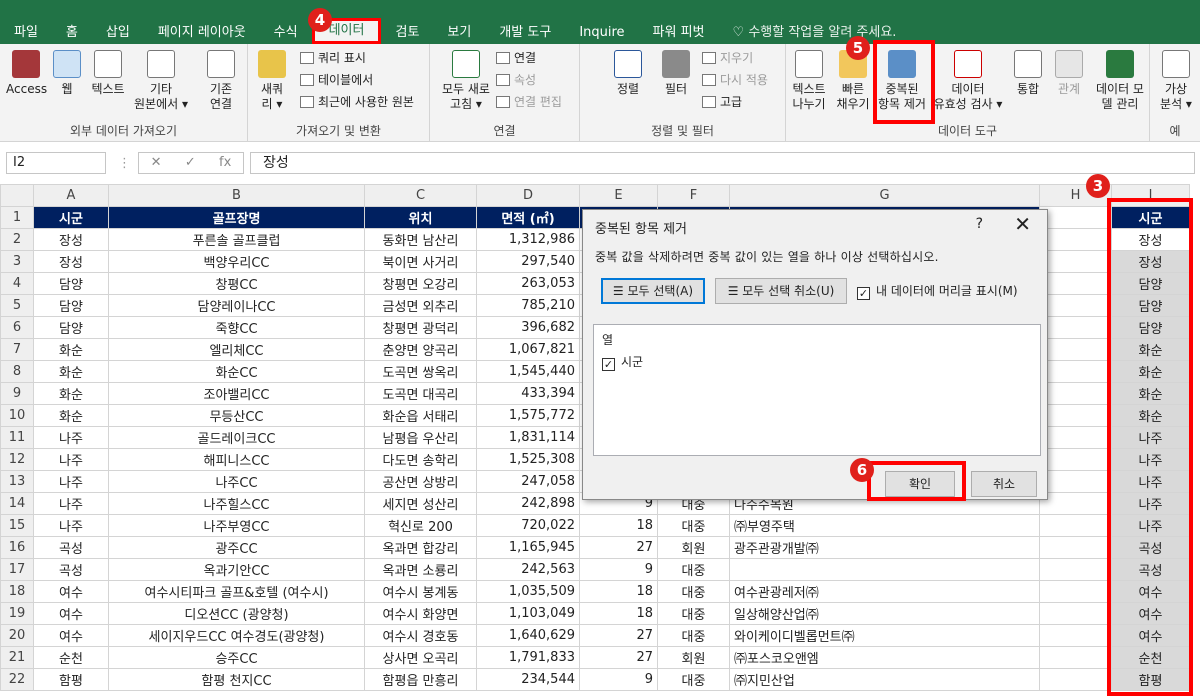  Describe the element at coordinates (693, 195) in the screenshot. I see `column-header: F` at that location.